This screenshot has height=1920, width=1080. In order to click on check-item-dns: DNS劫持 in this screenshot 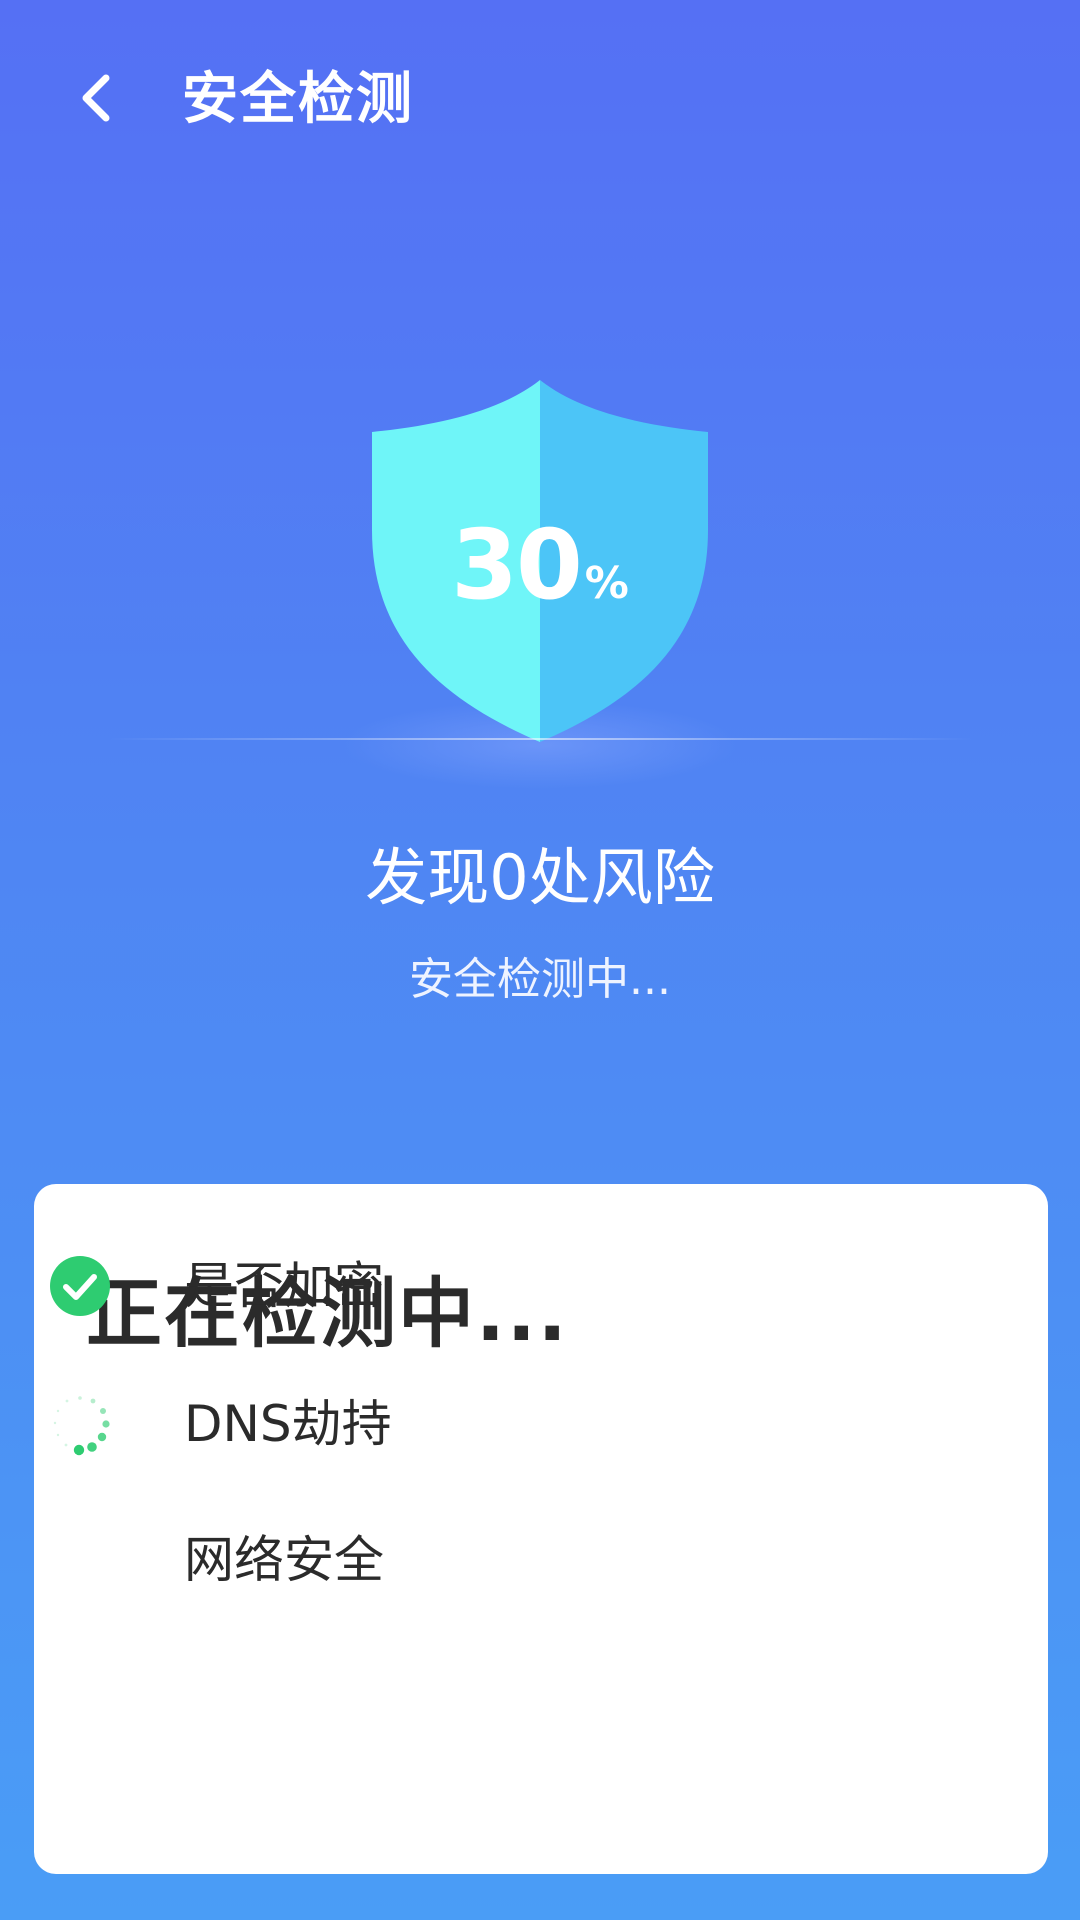, I will do `click(498, 1424)`.